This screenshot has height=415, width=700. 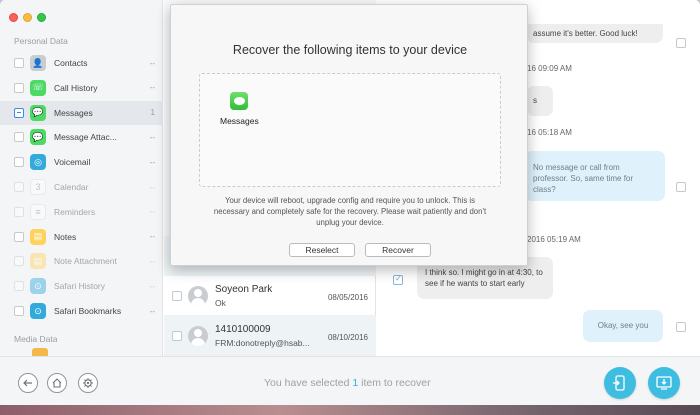 I want to click on gear-icon, so click(x=88, y=383).